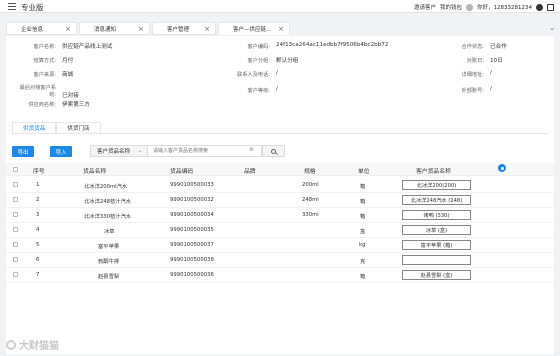  I want to click on gear-icon, so click(502, 168).